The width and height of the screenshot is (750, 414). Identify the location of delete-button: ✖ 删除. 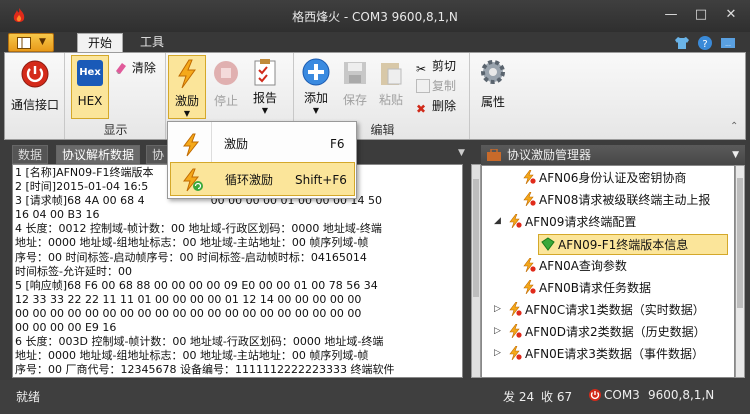
(436, 106).